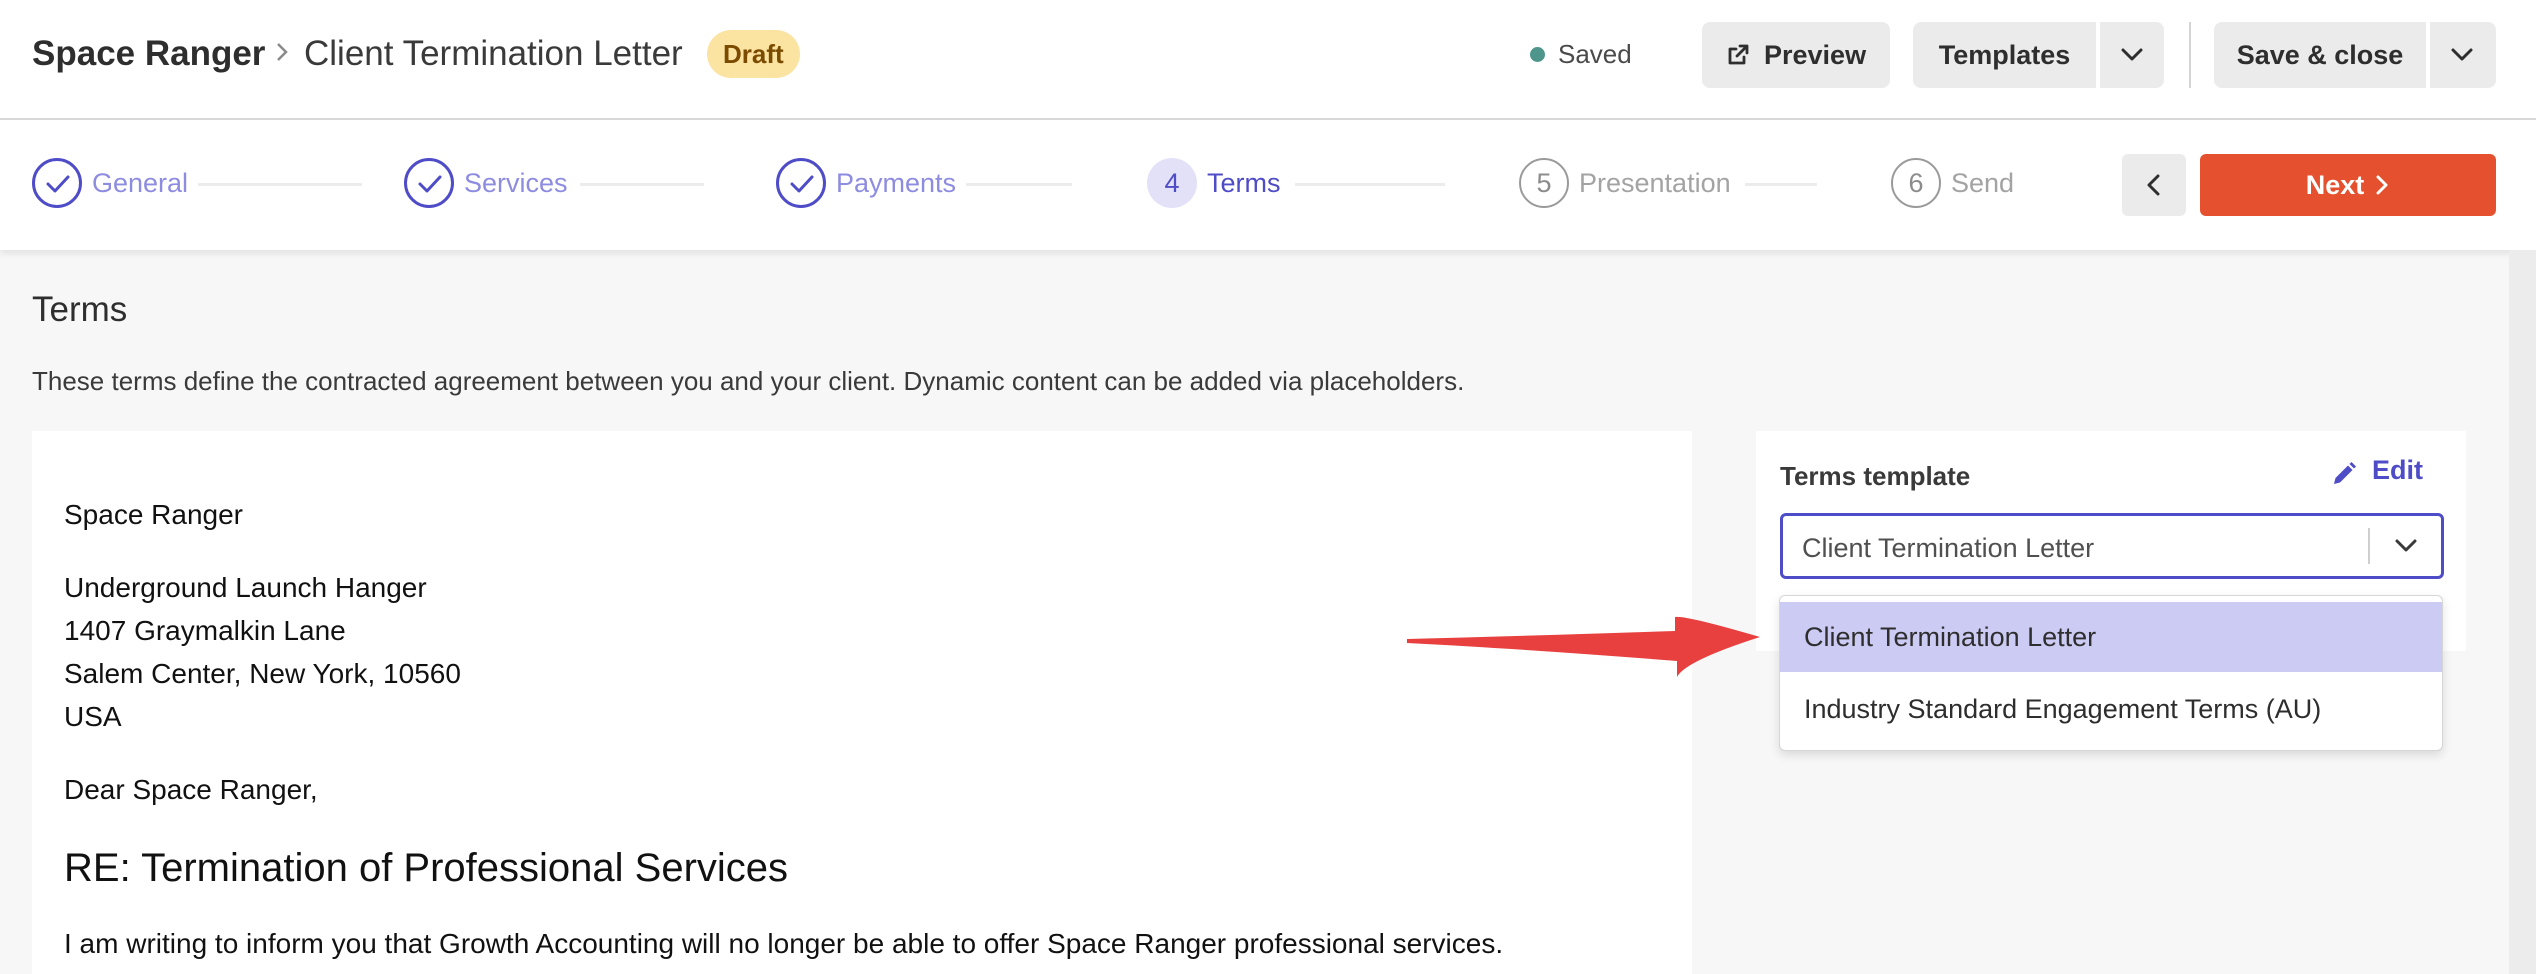 The height and width of the screenshot is (974, 2536). Describe the element at coordinates (2111, 709) in the screenshot. I see `dropdown-option: Industry Standard Engagement Terms (AU)` at that location.